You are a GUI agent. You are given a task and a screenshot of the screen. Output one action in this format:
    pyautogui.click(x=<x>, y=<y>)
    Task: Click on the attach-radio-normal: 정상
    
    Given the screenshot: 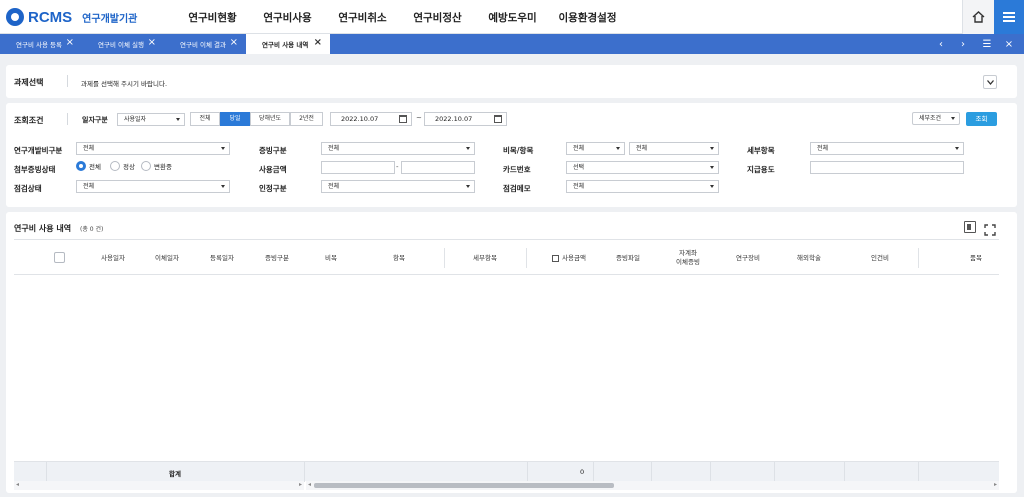 What is the action you would take?
    pyautogui.click(x=122, y=166)
    